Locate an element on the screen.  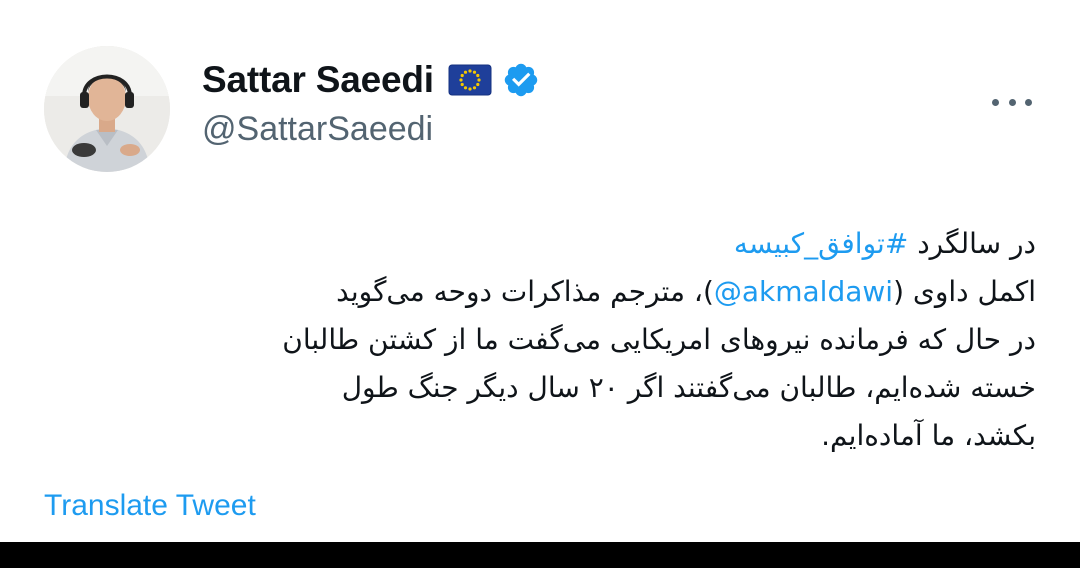
tweet-line-5: بکشد، ما آماده‌ایم. is located at coordinates (928, 435).